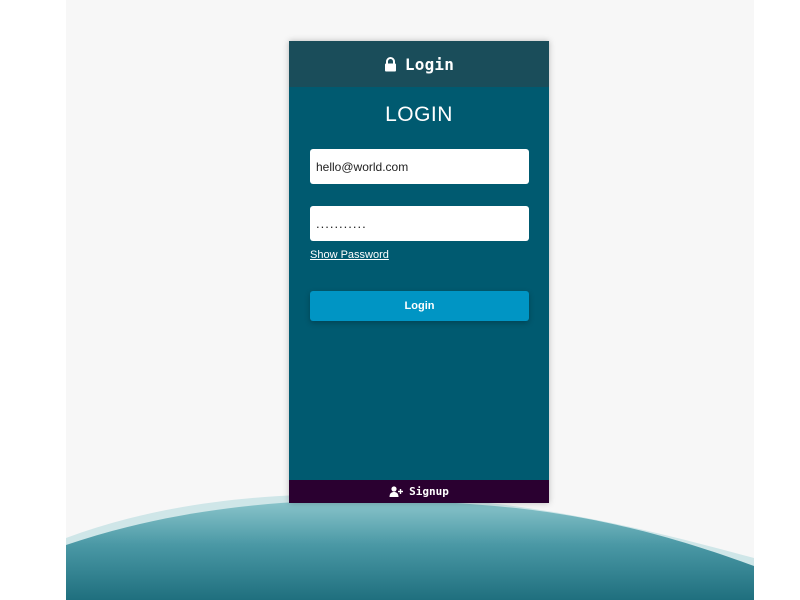 Image resolution: width=800 pixels, height=600 pixels. I want to click on user-plus-icon, so click(396, 491).